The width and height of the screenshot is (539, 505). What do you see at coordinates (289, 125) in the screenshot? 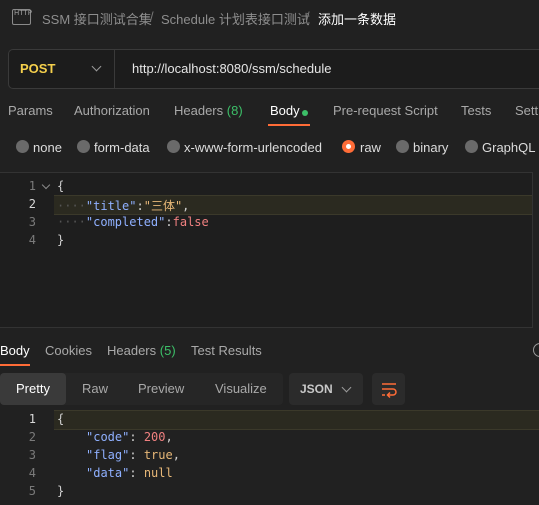
I see `active-tab-indicator` at bounding box center [289, 125].